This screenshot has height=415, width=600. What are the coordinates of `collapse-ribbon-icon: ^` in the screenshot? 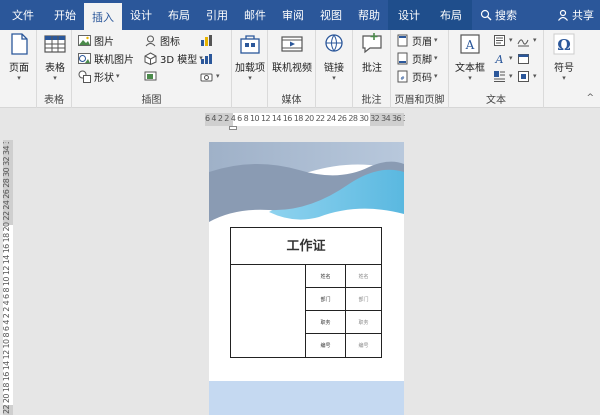 It's located at (590, 98).